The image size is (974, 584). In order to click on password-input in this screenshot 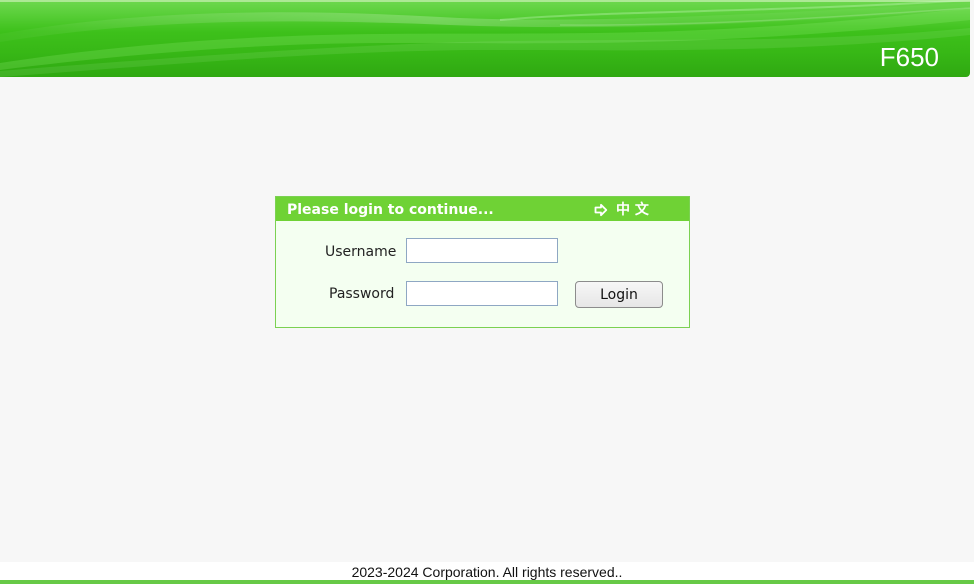, I will do `click(482, 293)`.